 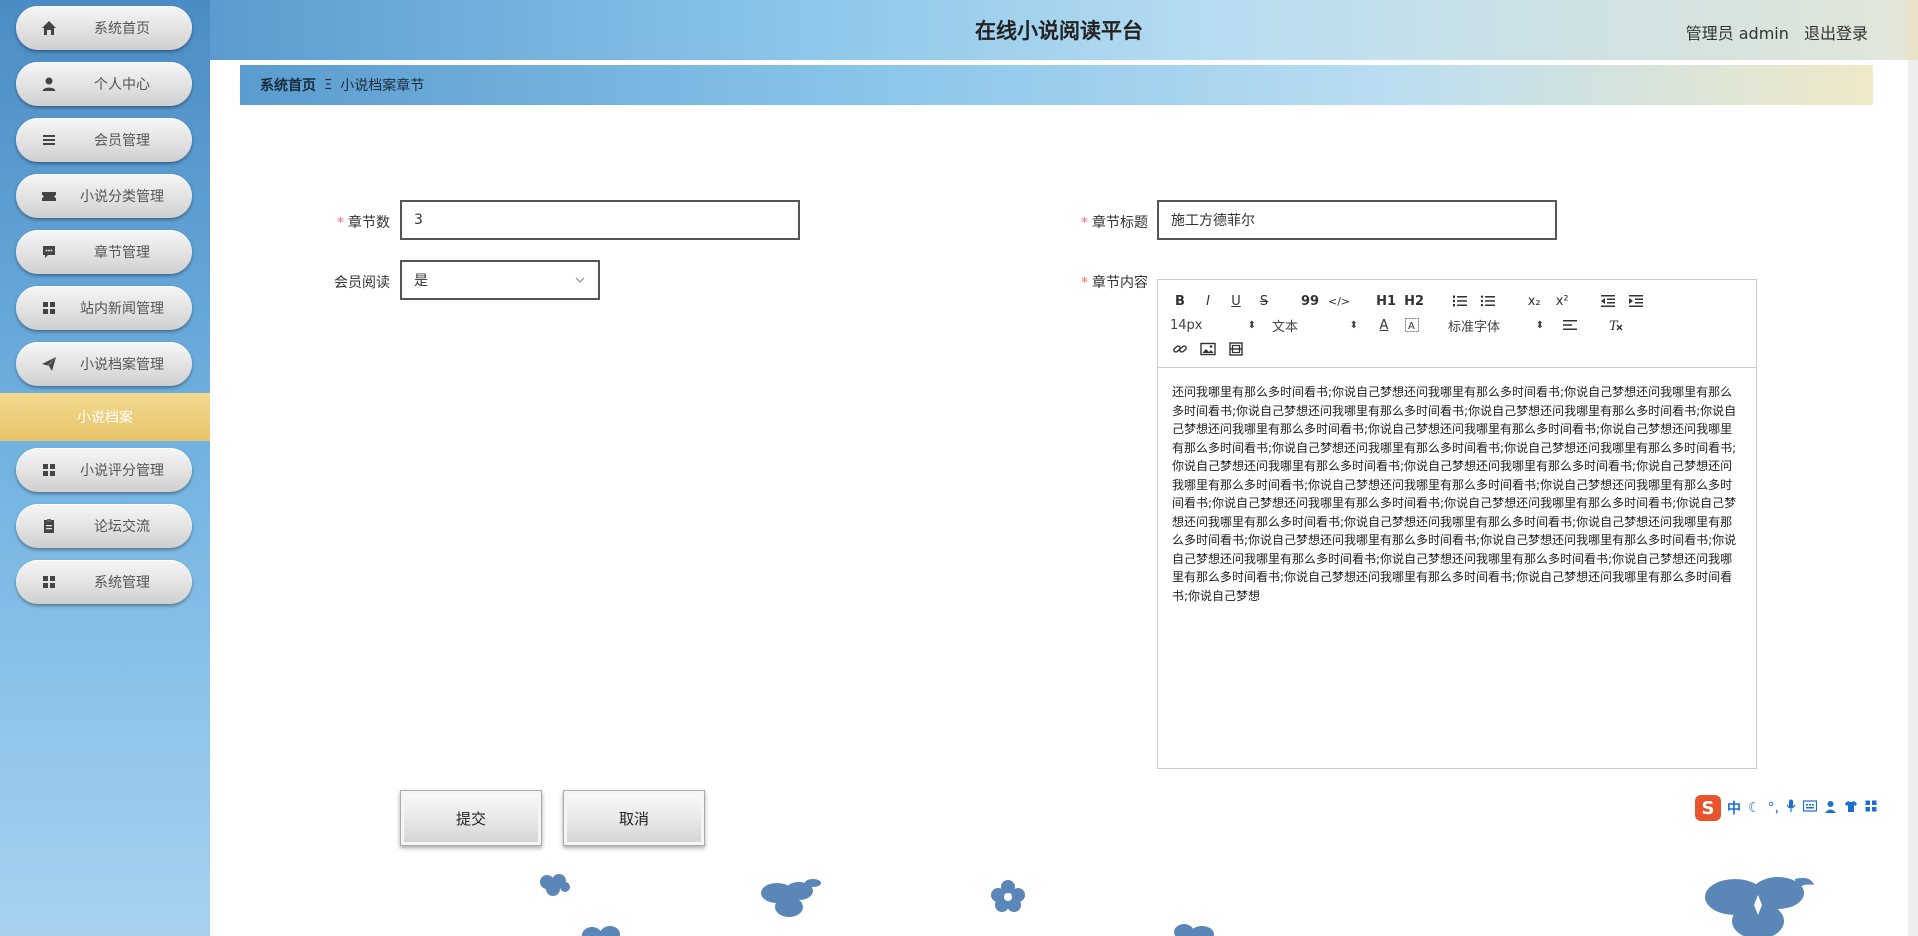 I want to click on font-size-value: 14px, so click(x=1186, y=325).